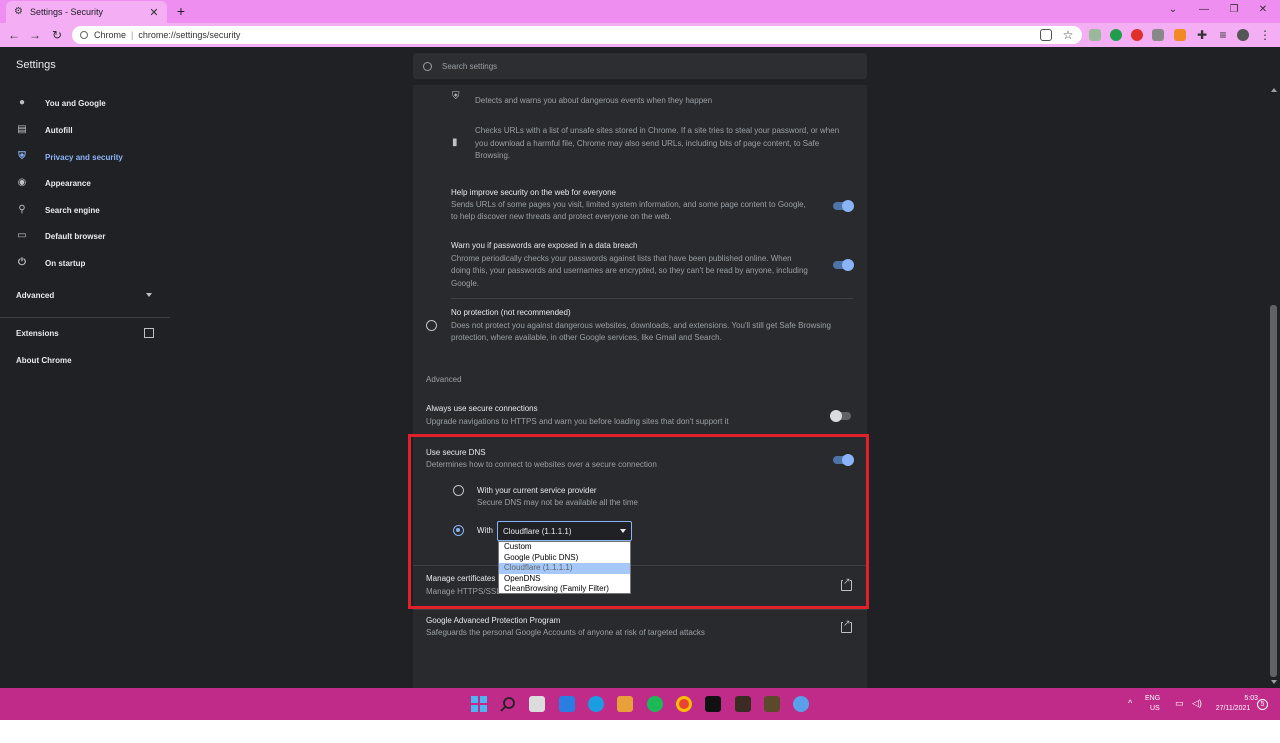 The width and height of the screenshot is (1280, 743). Describe the element at coordinates (1243, 698) in the screenshot. I see `clock-time: 5:03` at that location.